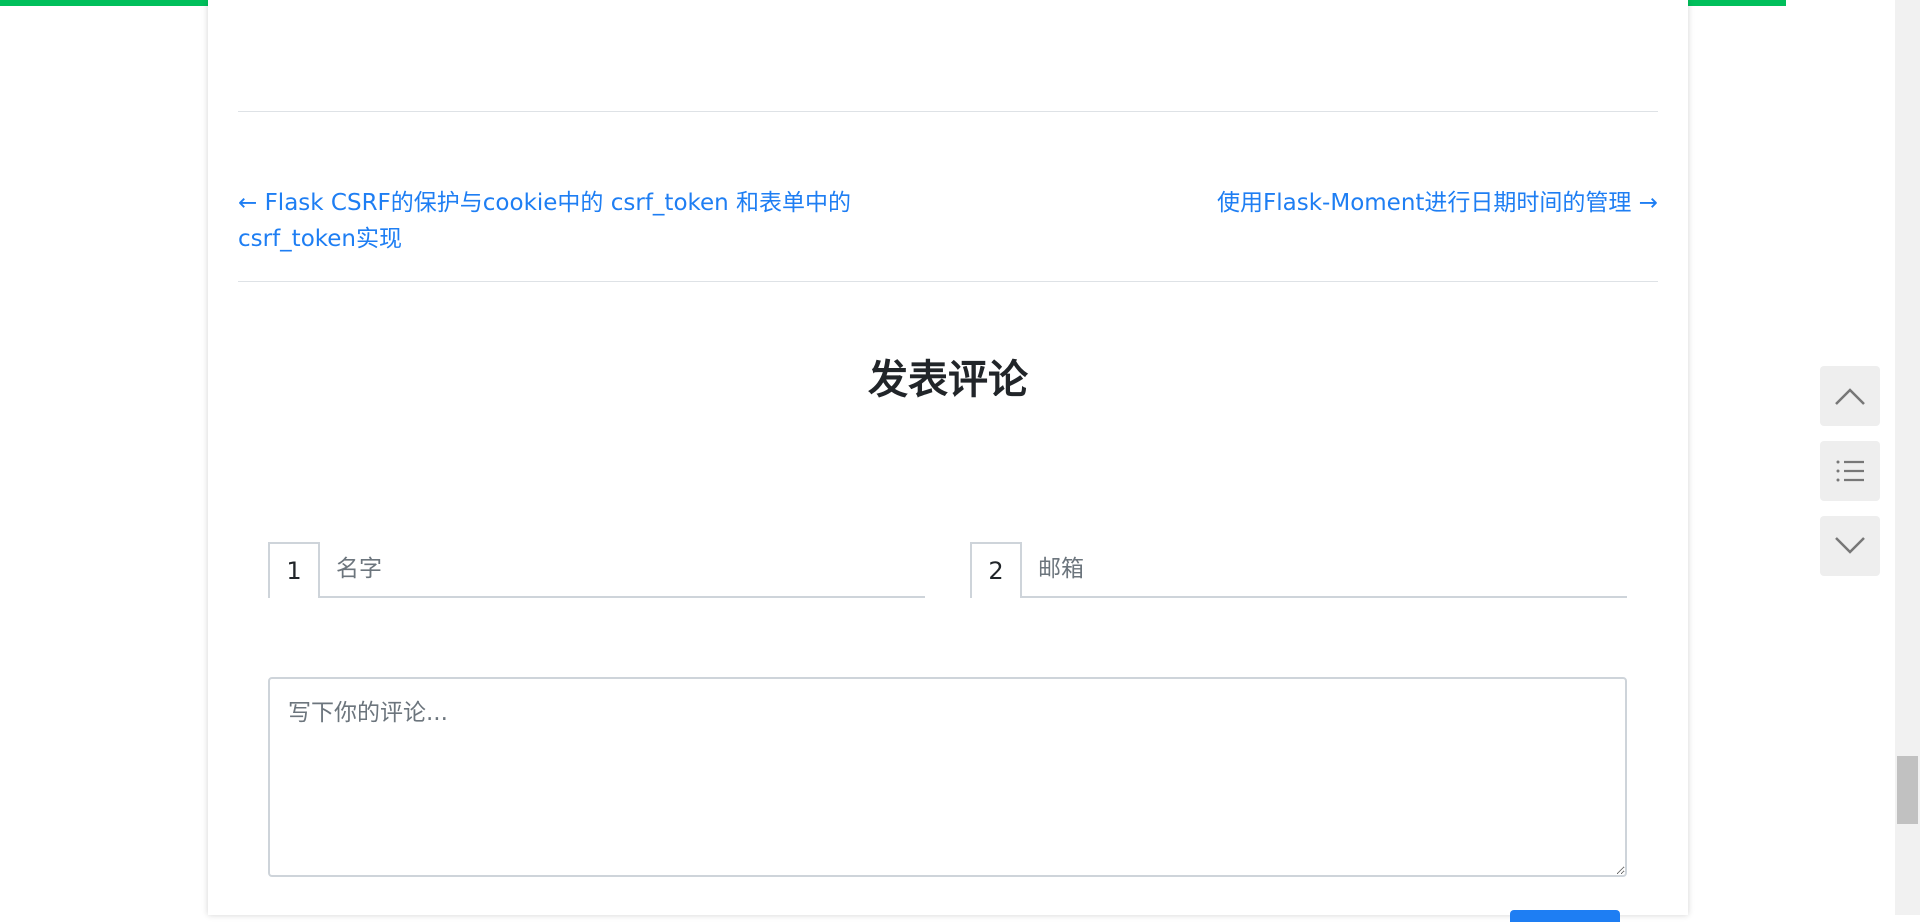 Image resolution: width=1920 pixels, height=922 pixels. I want to click on email-input, so click(1324, 569).